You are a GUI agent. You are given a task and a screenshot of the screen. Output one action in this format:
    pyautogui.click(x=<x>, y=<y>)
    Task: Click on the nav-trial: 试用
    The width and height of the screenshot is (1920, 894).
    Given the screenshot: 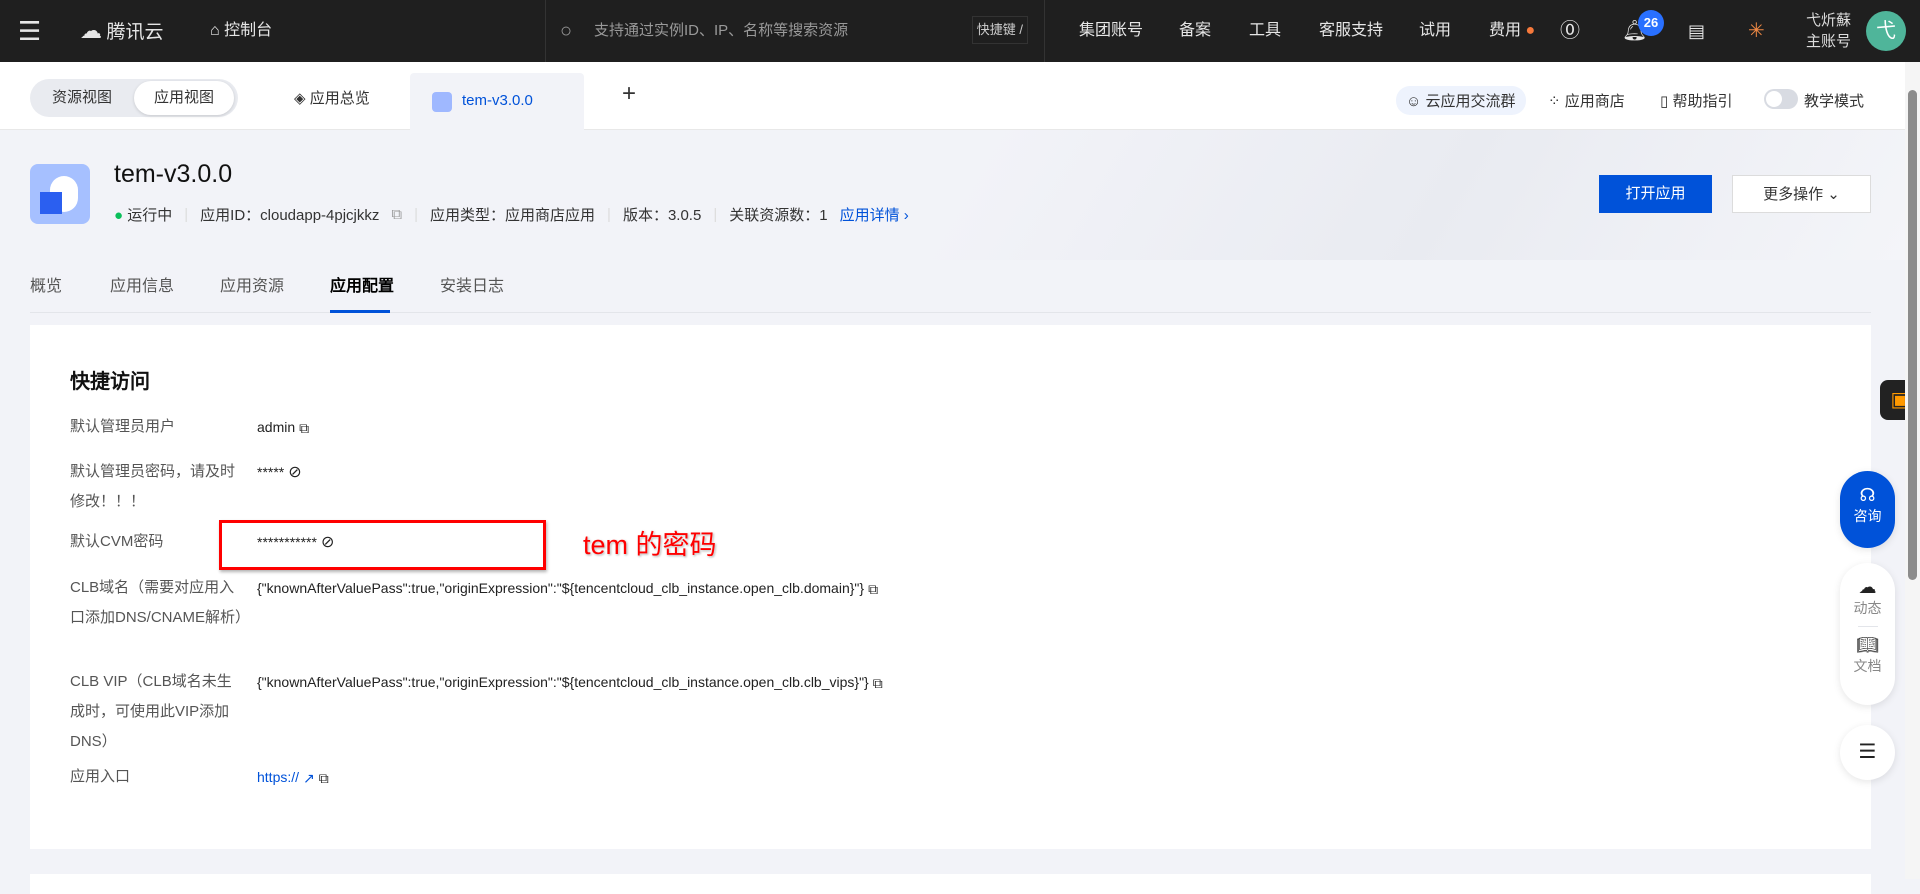 What is the action you would take?
    pyautogui.click(x=1435, y=31)
    